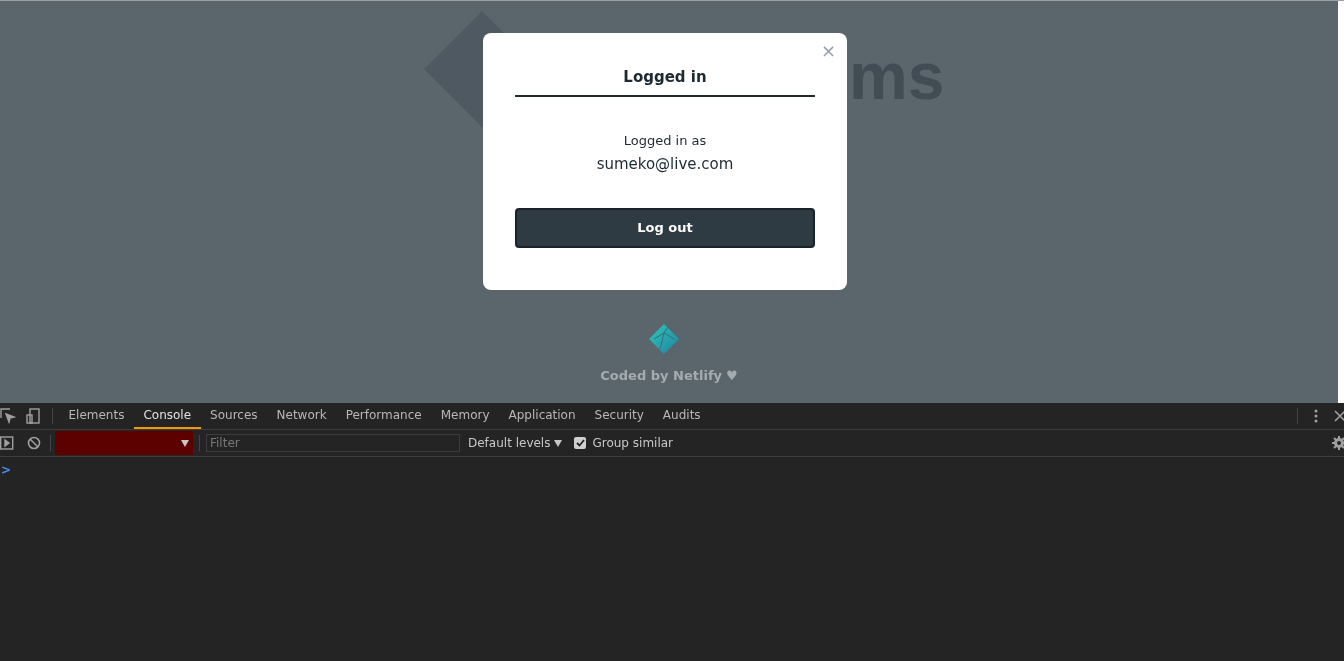 The image size is (1344, 661). Describe the element at coordinates (1316, 416) in the screenshot. I see `more-options-icon` at that location.